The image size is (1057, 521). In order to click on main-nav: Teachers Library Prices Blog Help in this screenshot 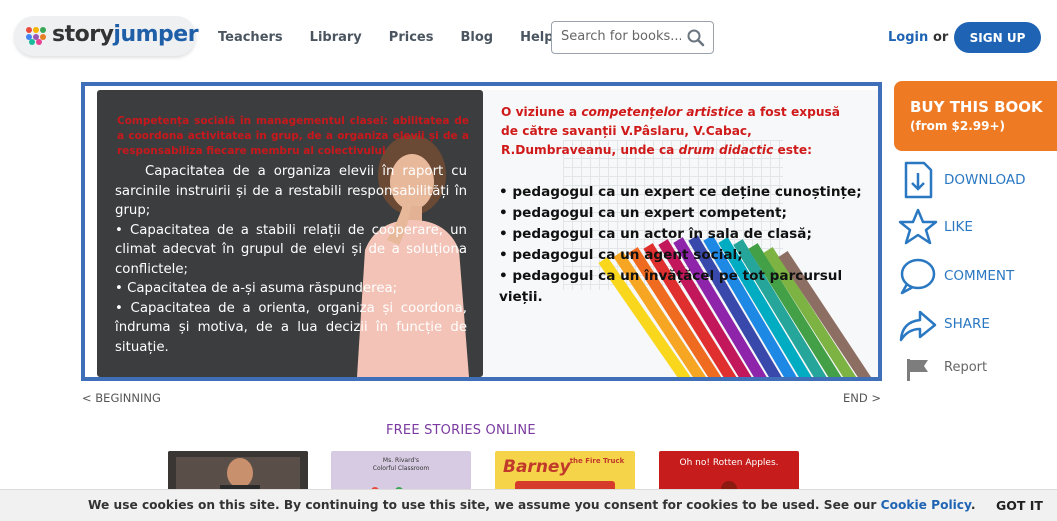, I will do `click(399, 37)`.